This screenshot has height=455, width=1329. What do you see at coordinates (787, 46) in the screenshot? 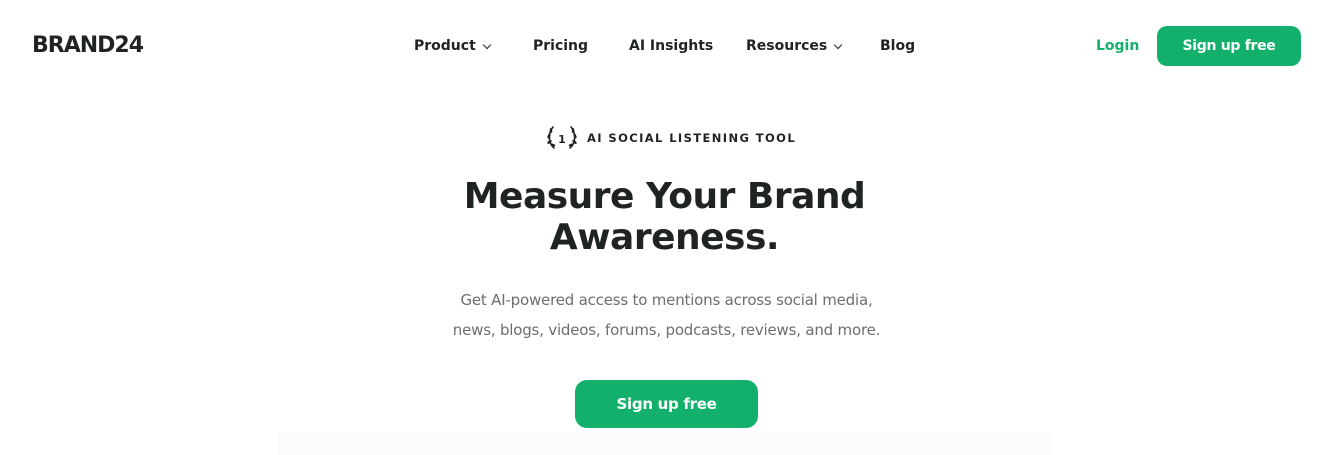
I see `nav-item-label: Resources` at bounding box center [787, 46].